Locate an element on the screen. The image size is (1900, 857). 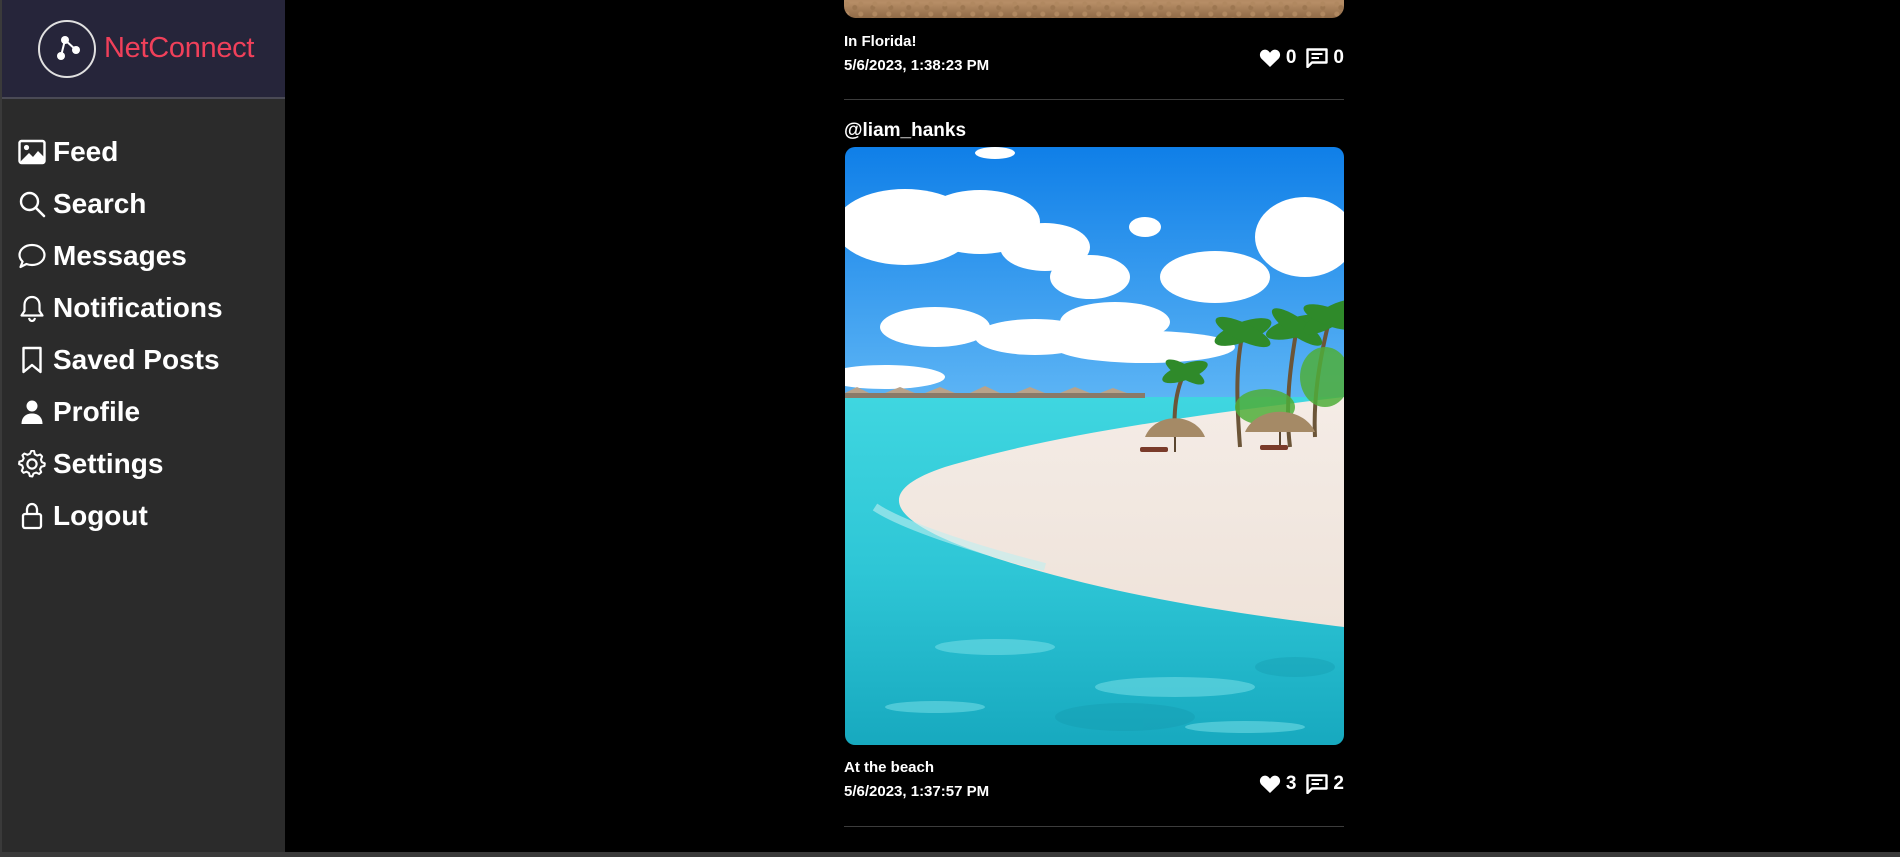
sidebar-item-notifications: Notifications is located at coordinates (143, 308).